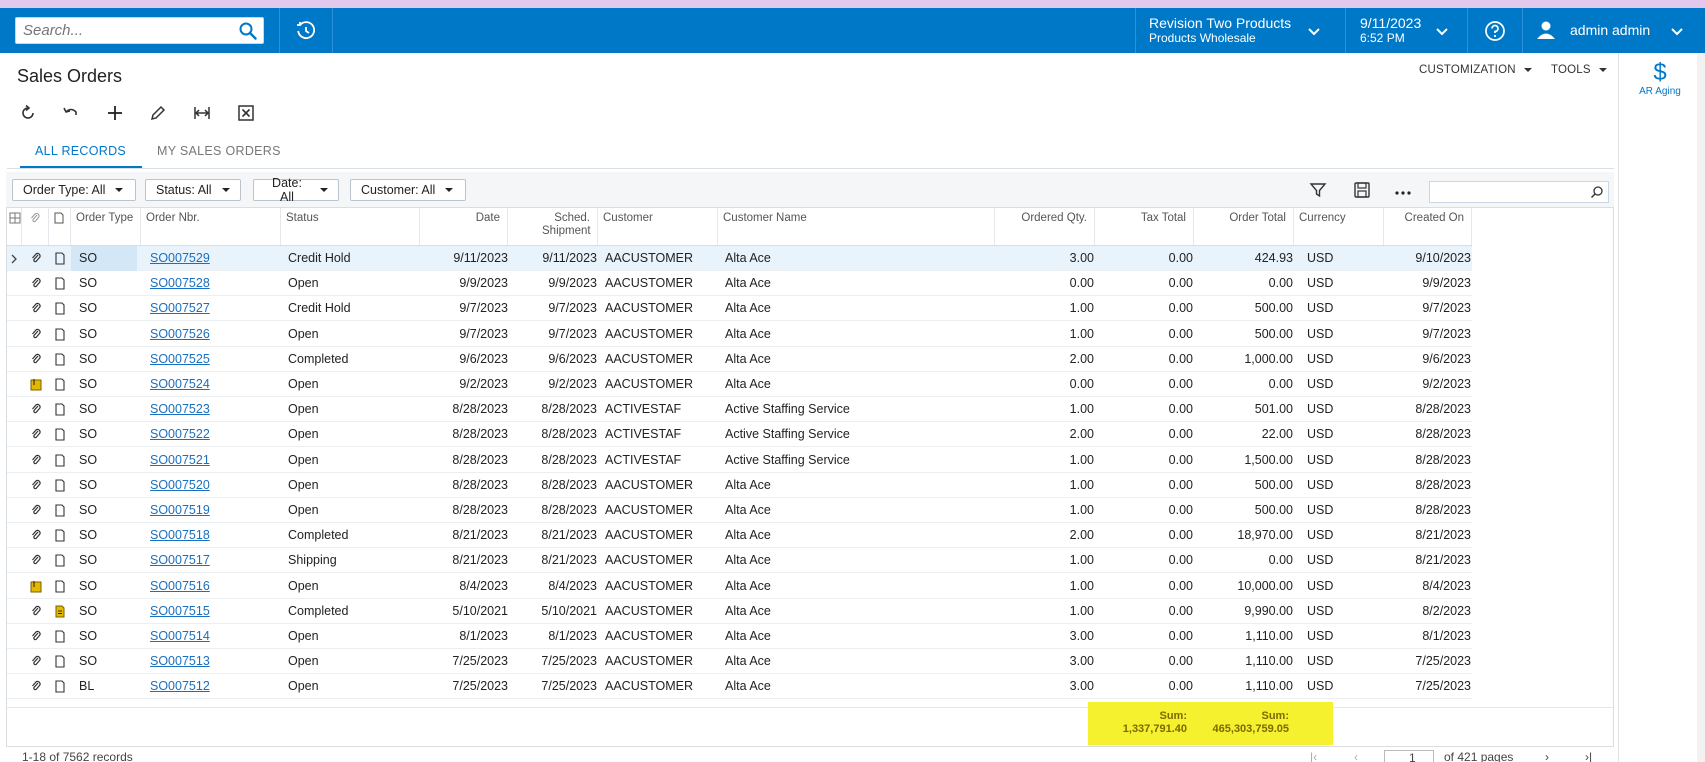  What do you see at coordinates (1243, 535) in the screenshot?
I see `cell-order-total: 18,970.00` at bounding box center [1243, 535].